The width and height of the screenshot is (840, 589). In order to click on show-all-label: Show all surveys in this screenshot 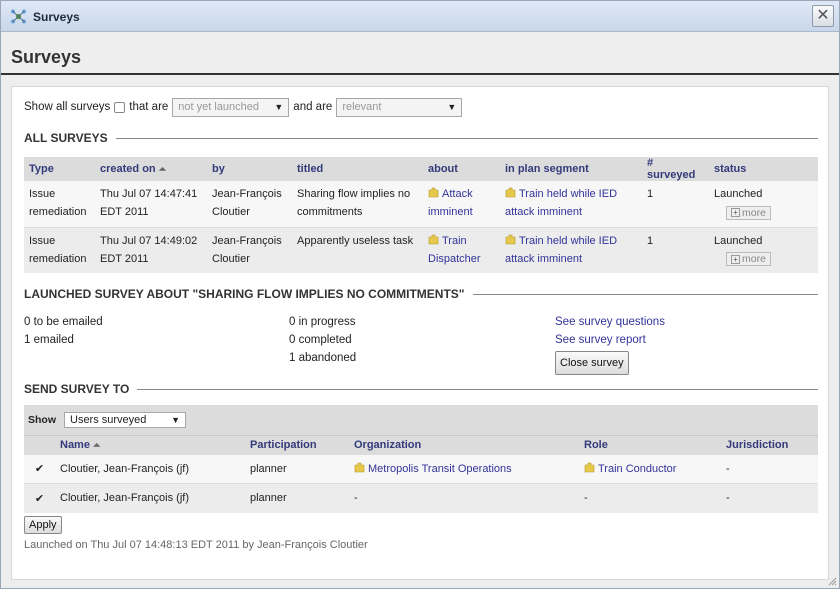, I will do `click(67, 107)`.